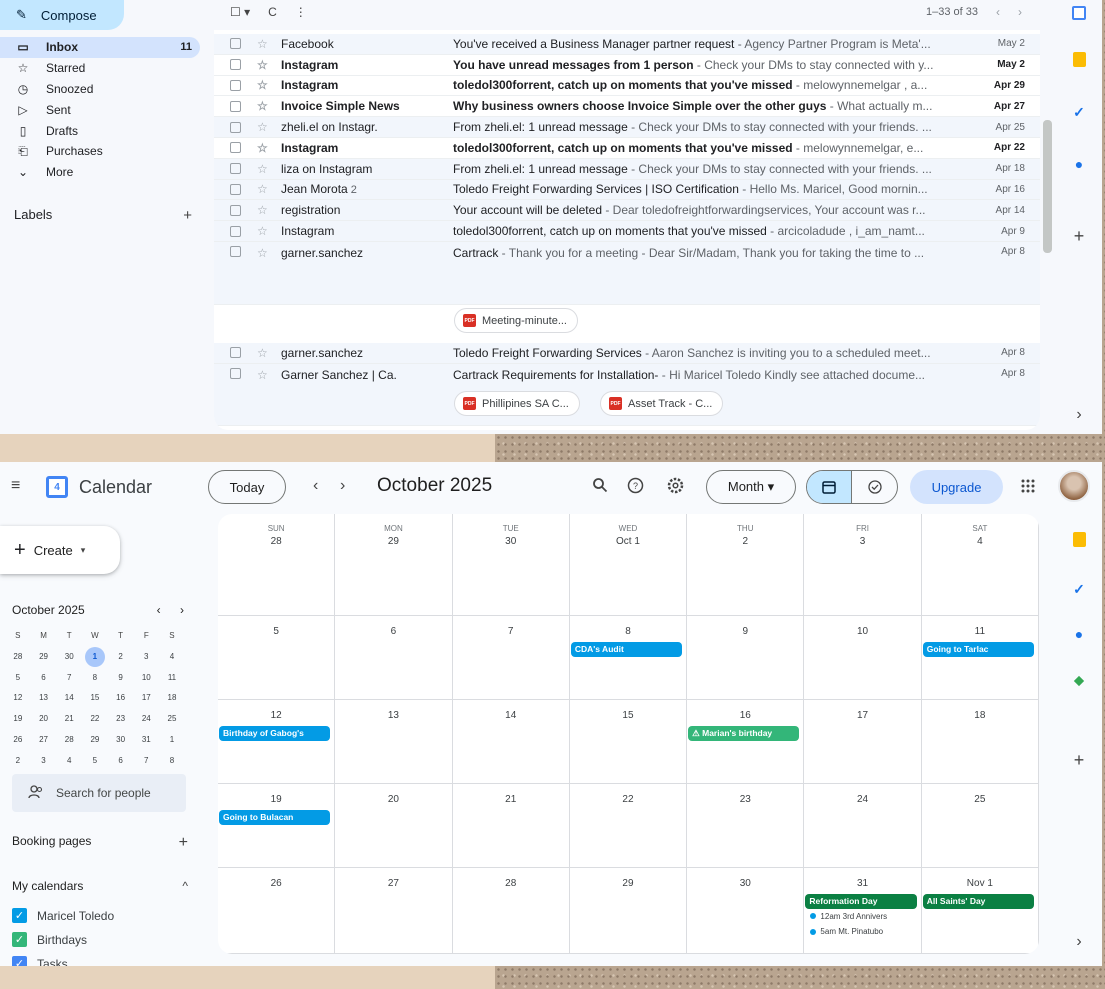 The image size is (1105, 989). What do you see at coordinates (980, 826) in the screenshot?
I see `day-cell: 25` at bounding box center [980, 826].